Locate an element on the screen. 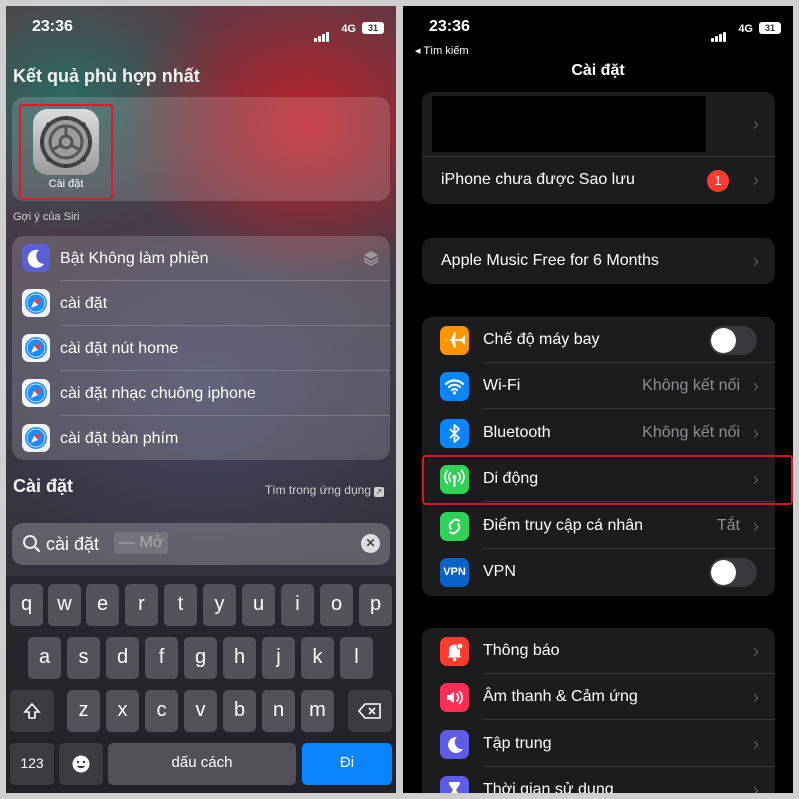 This screenshot has height=799, width=799. account-group: › iPhone chưa được Sao lưu 1 › is located at coordinates (598, 148).